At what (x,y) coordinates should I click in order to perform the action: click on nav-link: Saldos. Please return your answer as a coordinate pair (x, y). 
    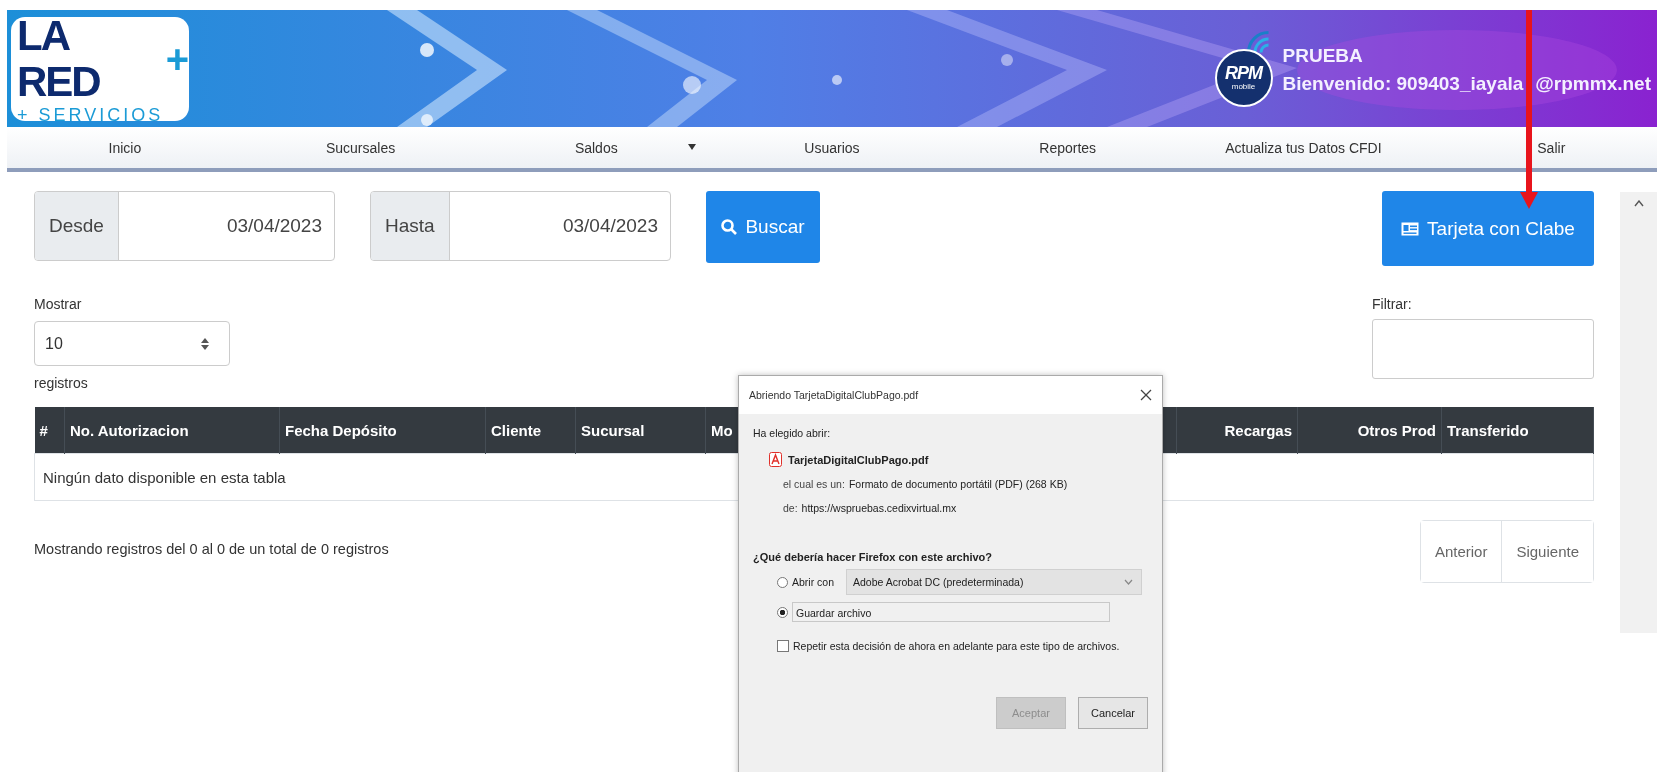
    Looking at the image, I should click on (596, 147).